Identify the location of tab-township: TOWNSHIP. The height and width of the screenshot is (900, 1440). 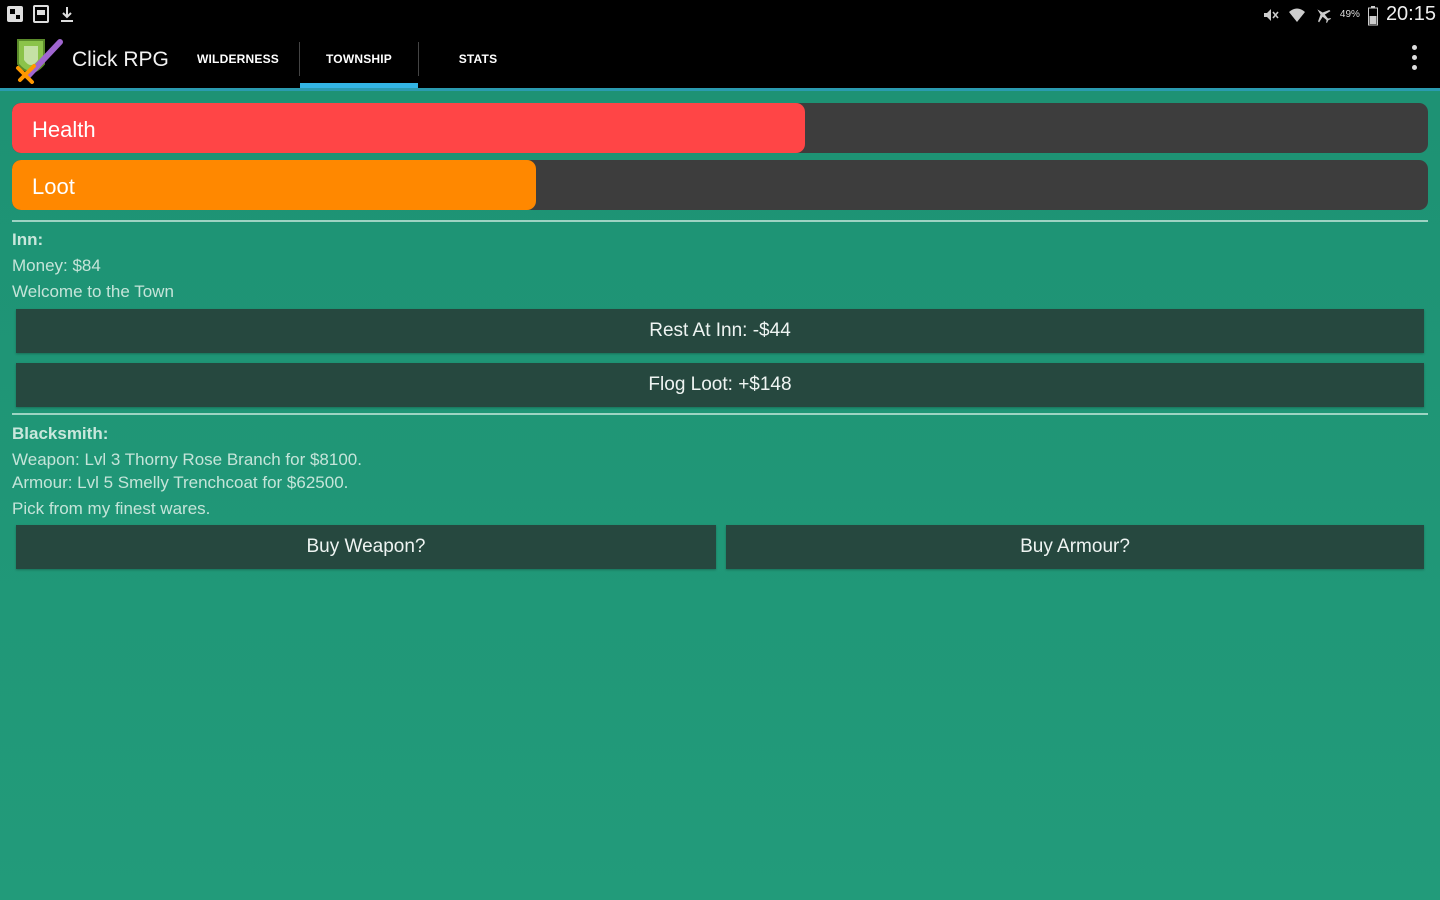
(359, 59).